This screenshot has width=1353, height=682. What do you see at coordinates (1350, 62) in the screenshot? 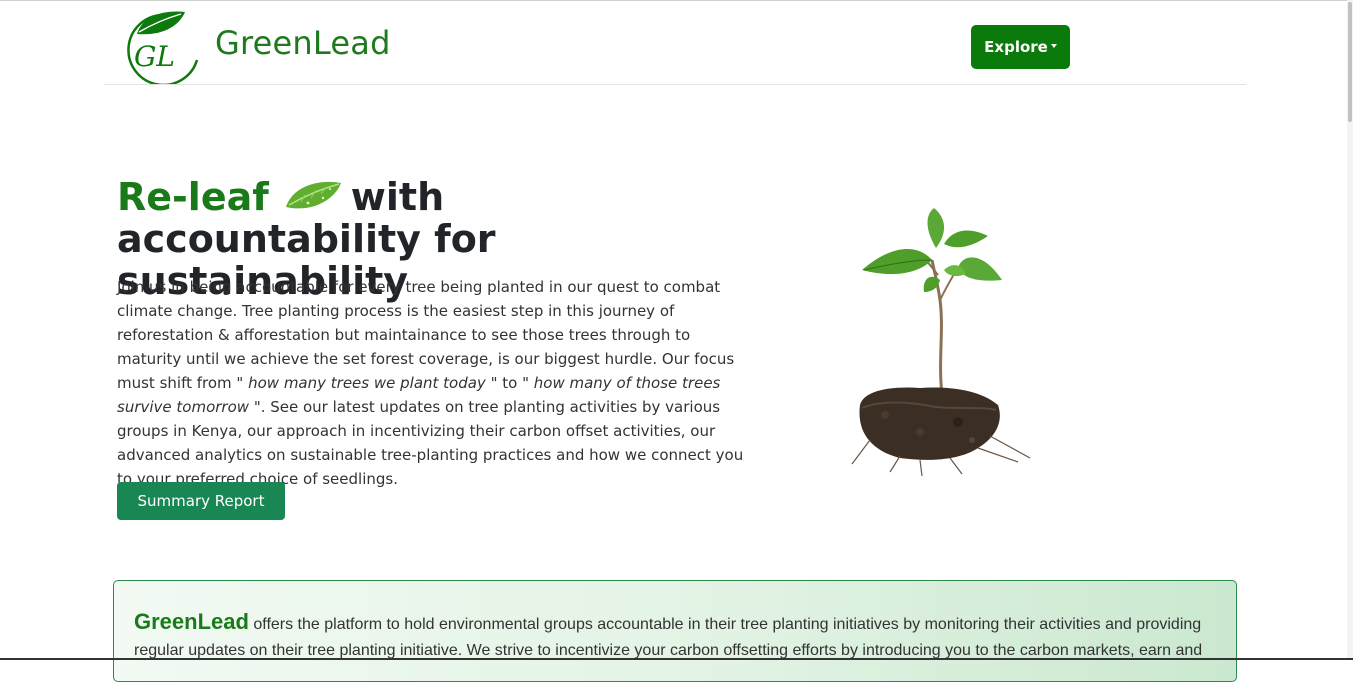
I see `scrollbar-thumb` at bounding box center [1350, 62].